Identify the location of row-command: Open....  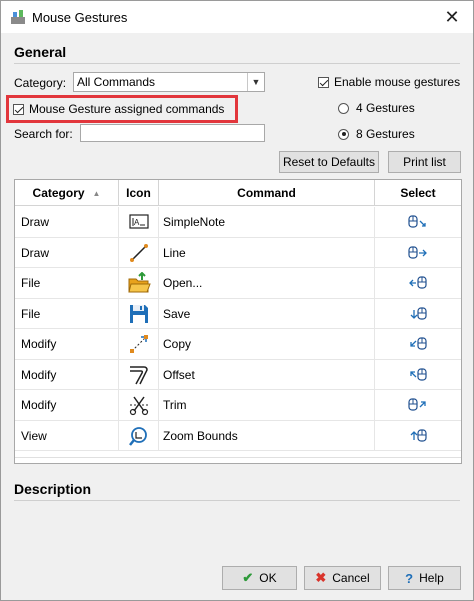
(267, 283).